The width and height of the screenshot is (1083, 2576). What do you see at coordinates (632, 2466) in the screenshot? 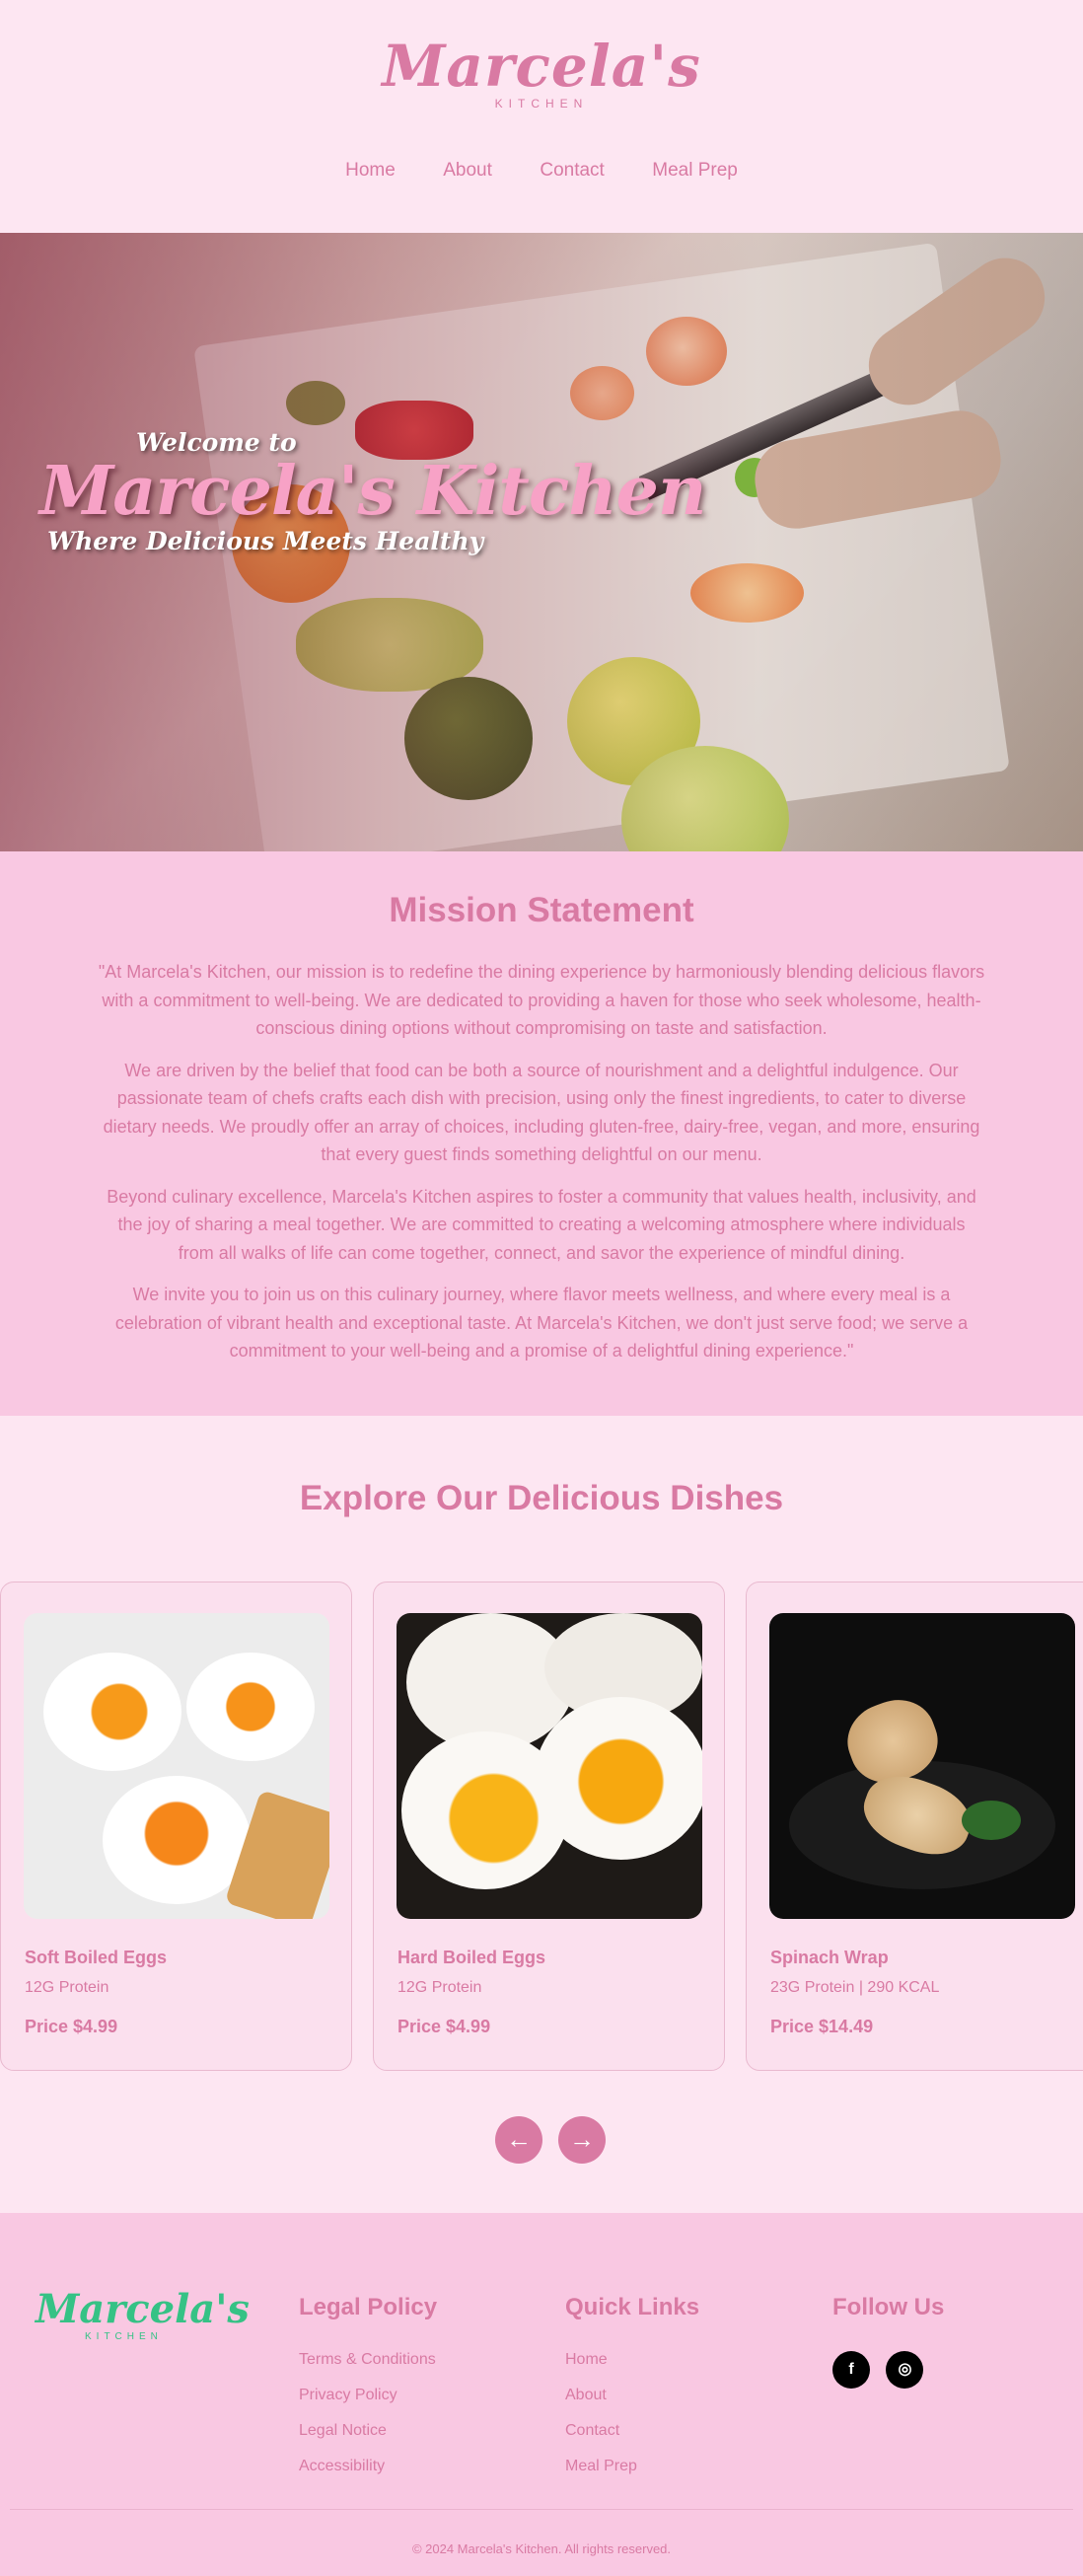
I see `footer-link-meal-prep: Meal Prep` at bounding box center [632, 2466].